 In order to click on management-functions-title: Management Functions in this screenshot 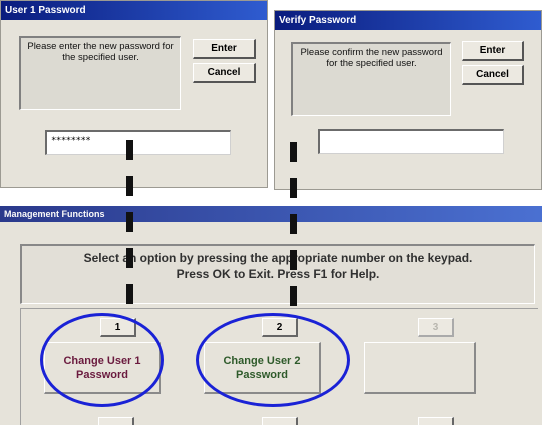, I will do `click(271, 214)`.